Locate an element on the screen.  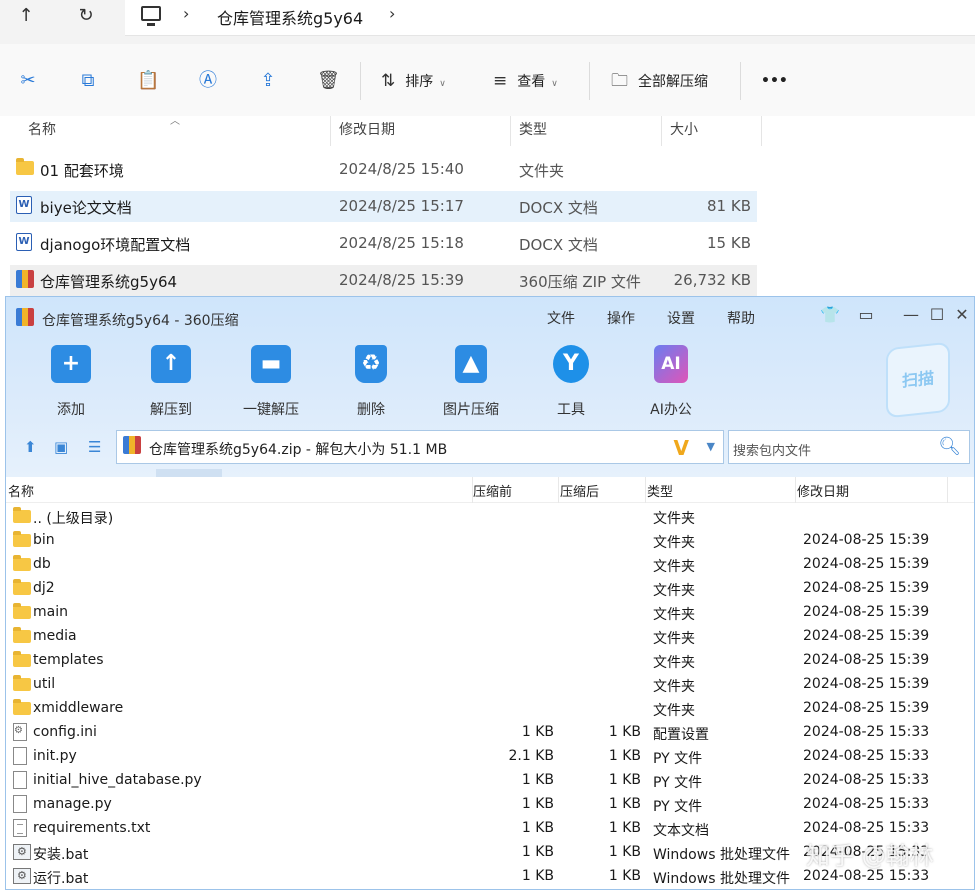
up-arrow-icon: ↑ is located at coordinates (26, 16).